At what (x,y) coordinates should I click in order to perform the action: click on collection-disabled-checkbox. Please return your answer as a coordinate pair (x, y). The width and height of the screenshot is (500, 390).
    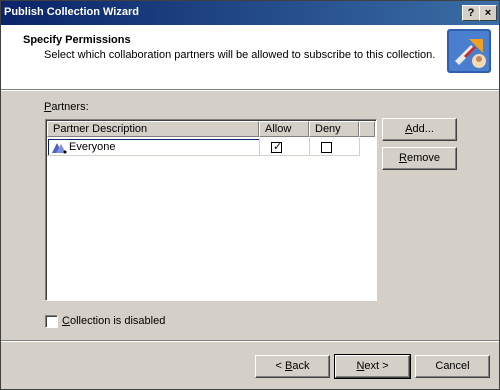
    Looking at the image, I should click on (51, 321).